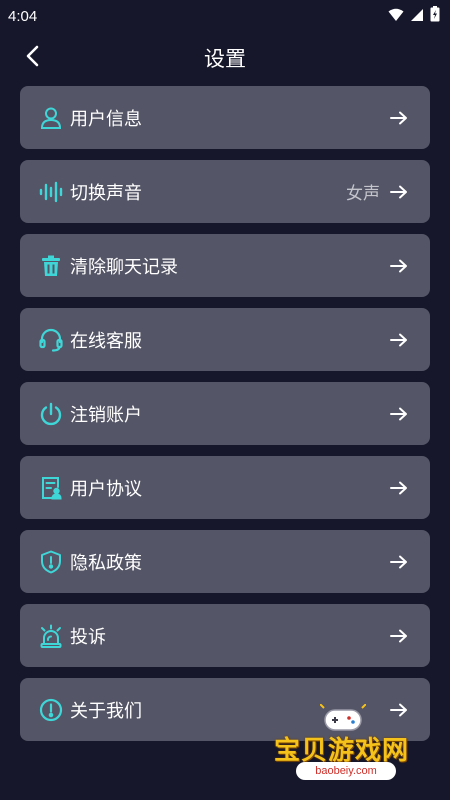  I want to click on watermark: 宝贝游戏网 baobeiy.com, so click(347, 747).